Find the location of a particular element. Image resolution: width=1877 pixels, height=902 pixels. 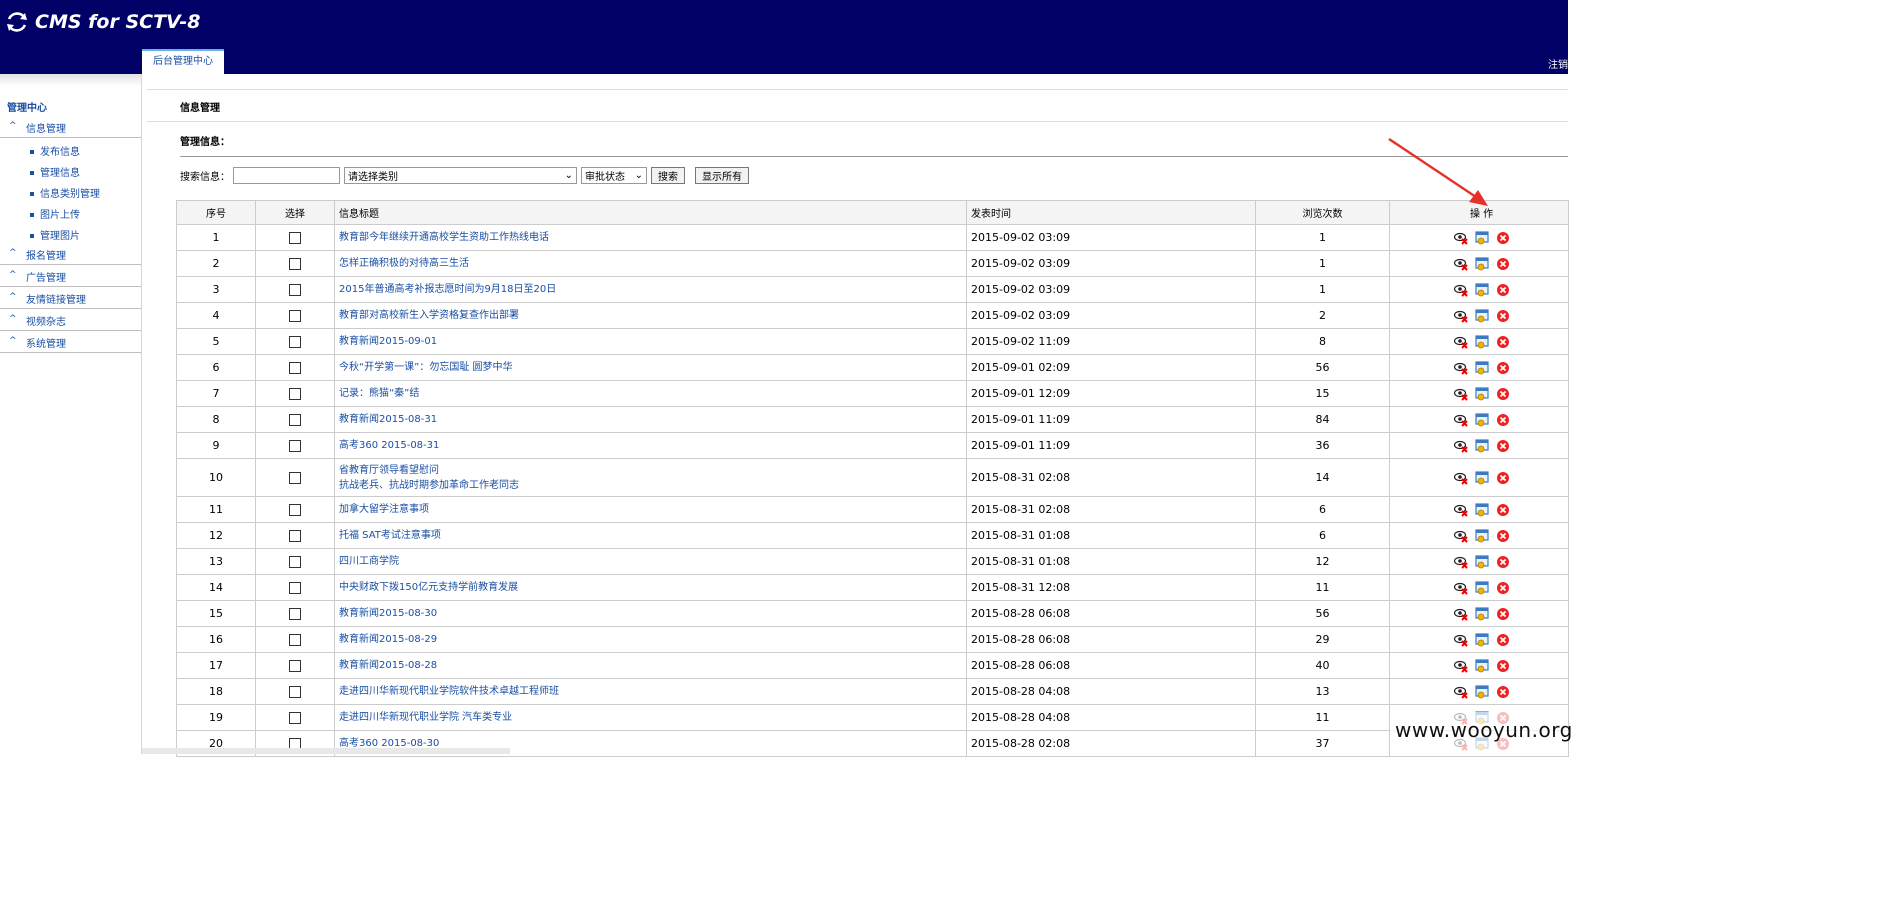

sidebar-item-manage-images: 管理图片 is located at coordinates (55, 234).